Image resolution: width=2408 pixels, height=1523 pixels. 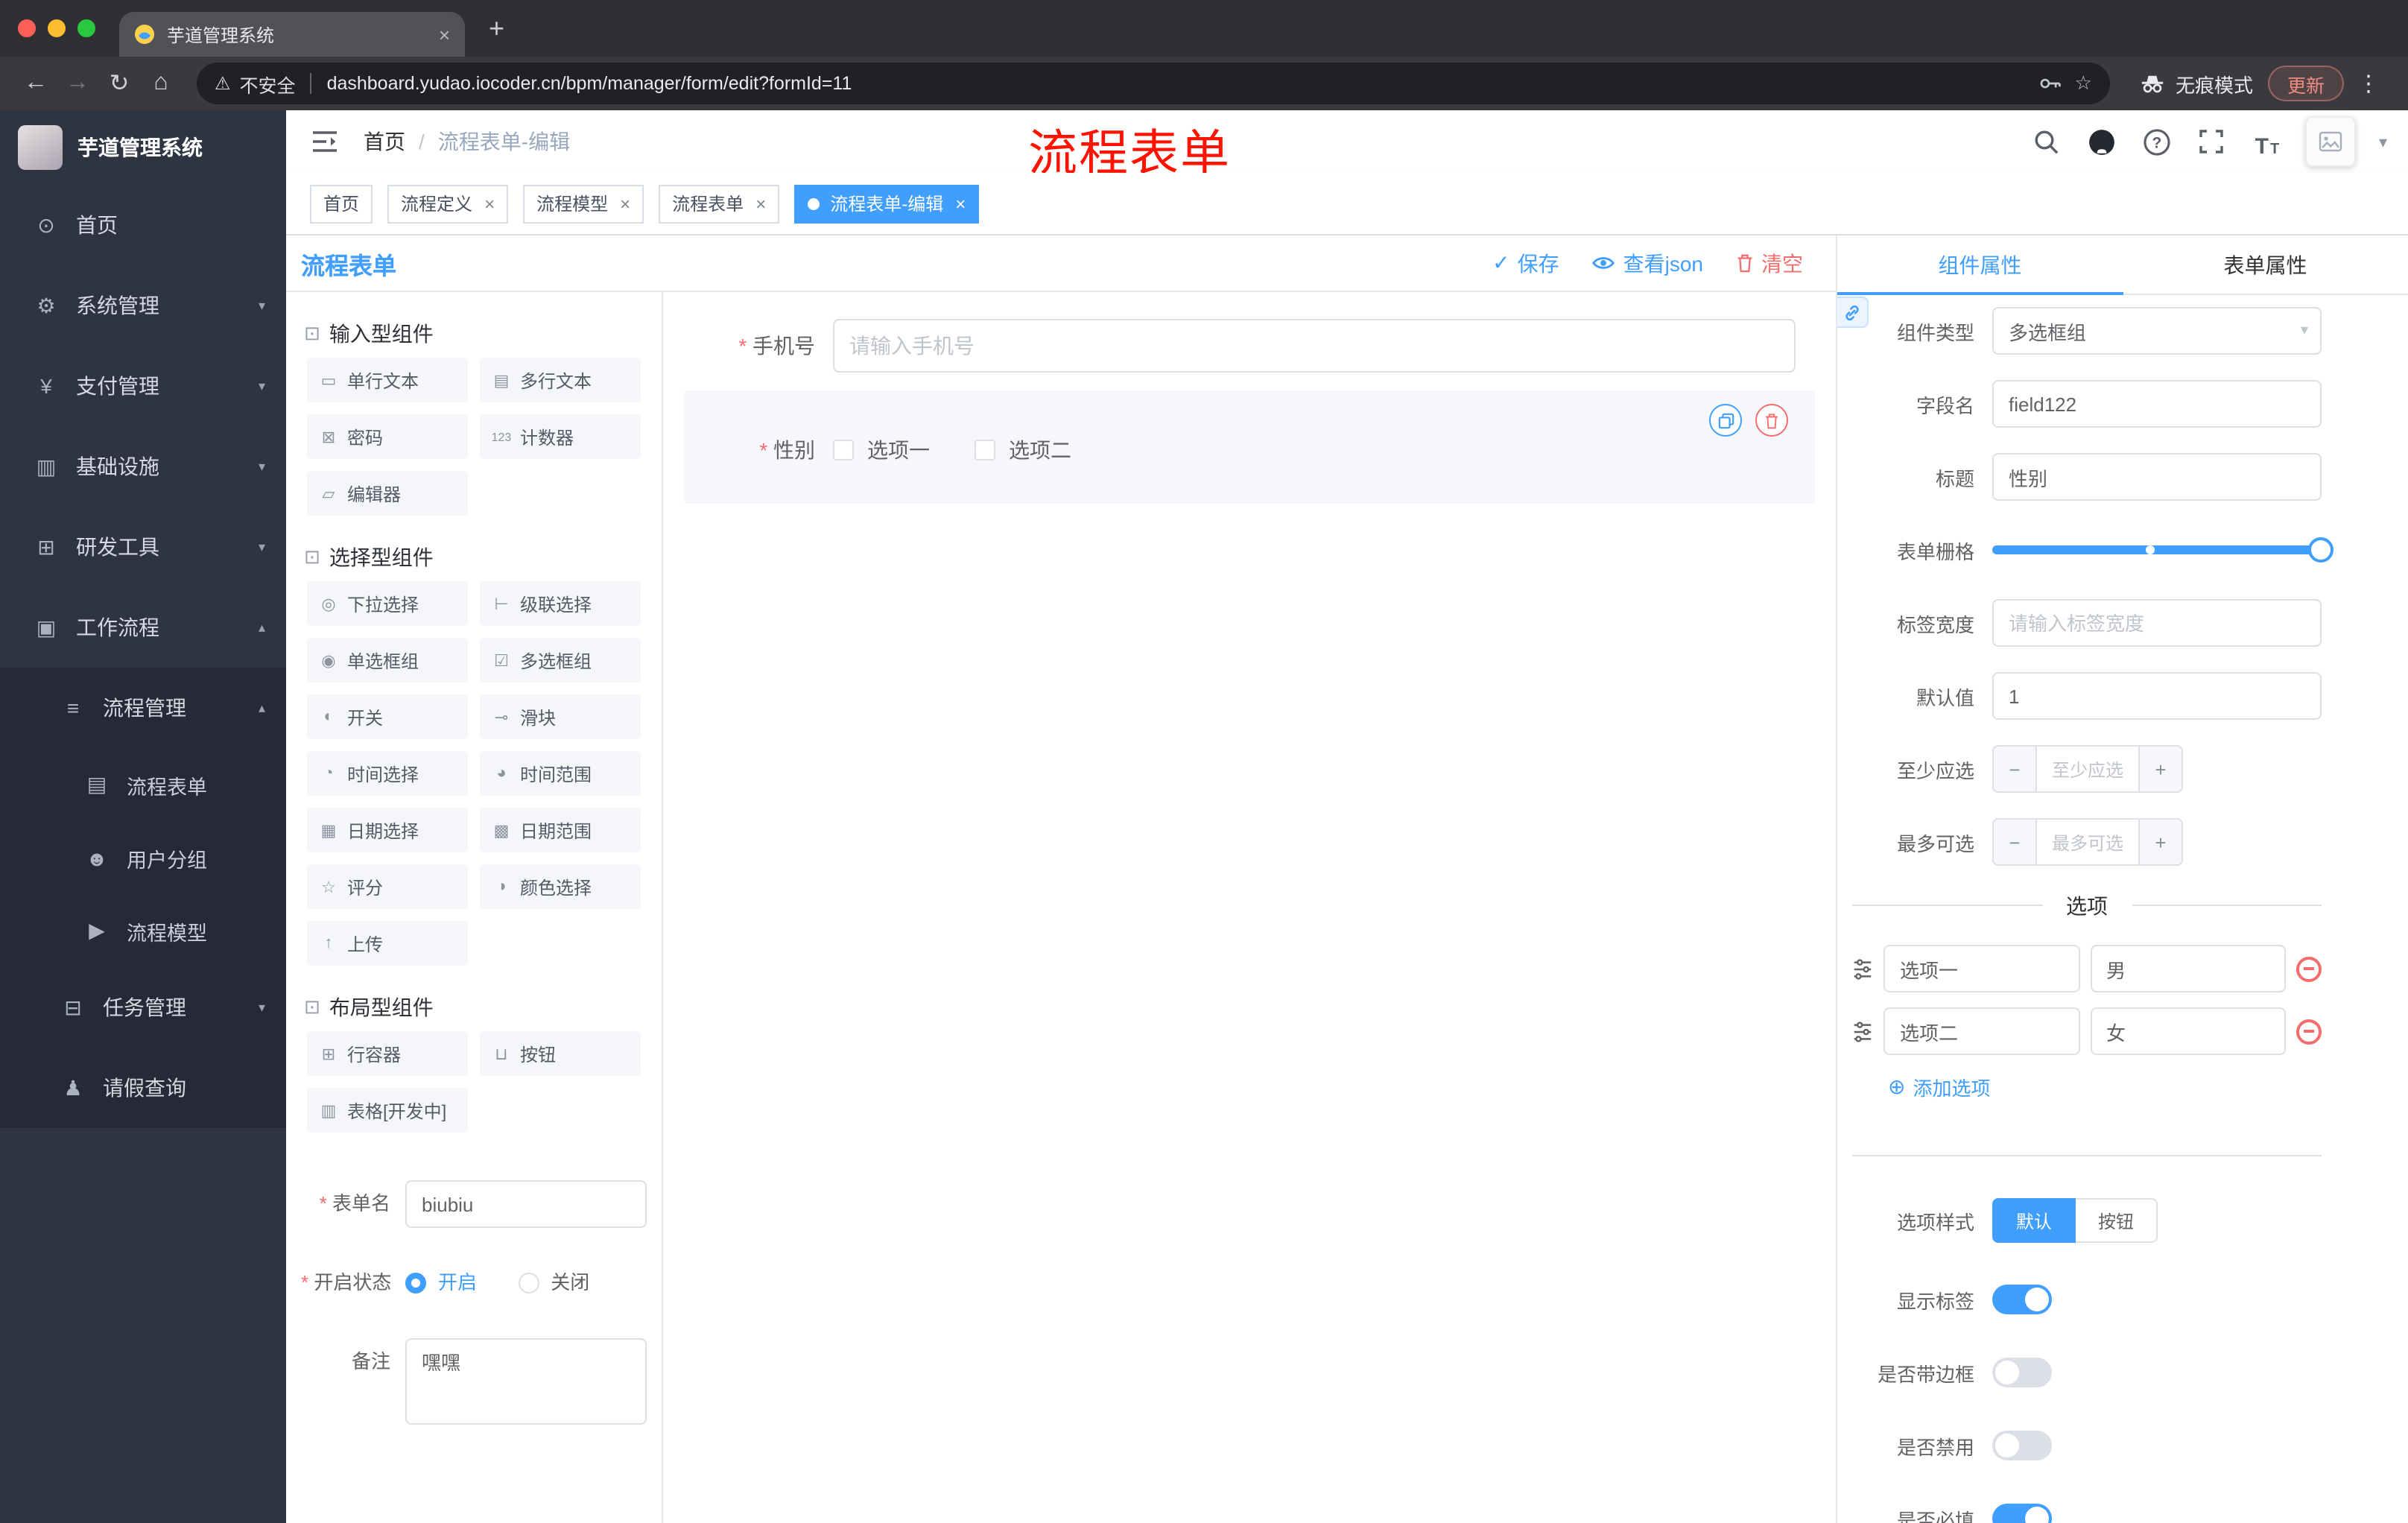 What do you see at coordinates (143, 306) in the screenshot?
I see `sidebar-item-system-management: ⚙ 系统管理 ▾` at bounding box center [143, 306].